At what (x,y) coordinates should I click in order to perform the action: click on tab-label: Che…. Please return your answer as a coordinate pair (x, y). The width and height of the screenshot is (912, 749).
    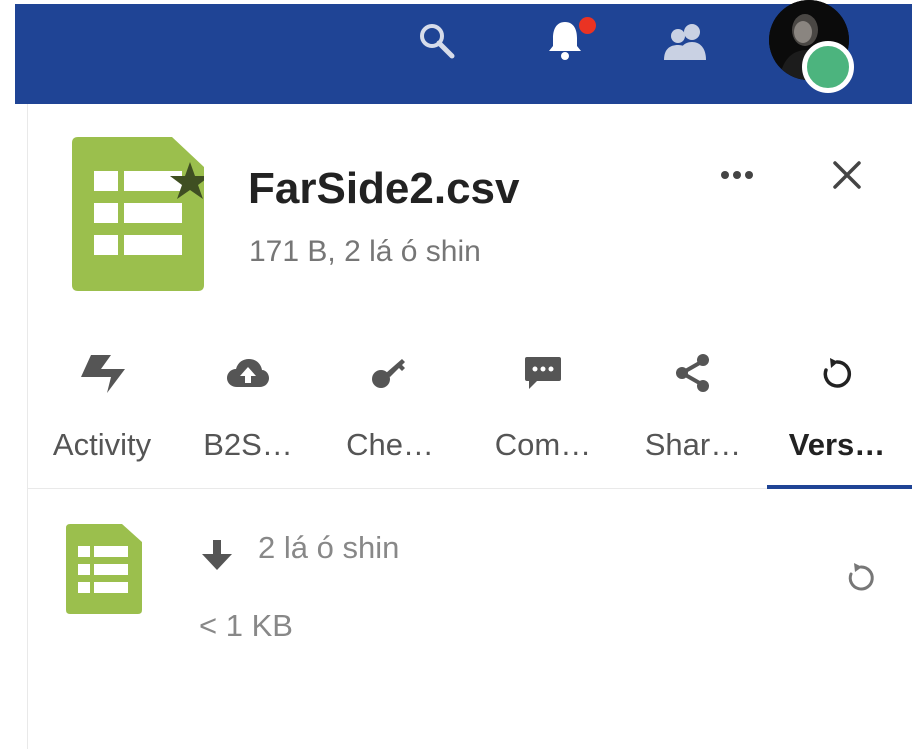
    Looking at the image, I should click on (390, 444).